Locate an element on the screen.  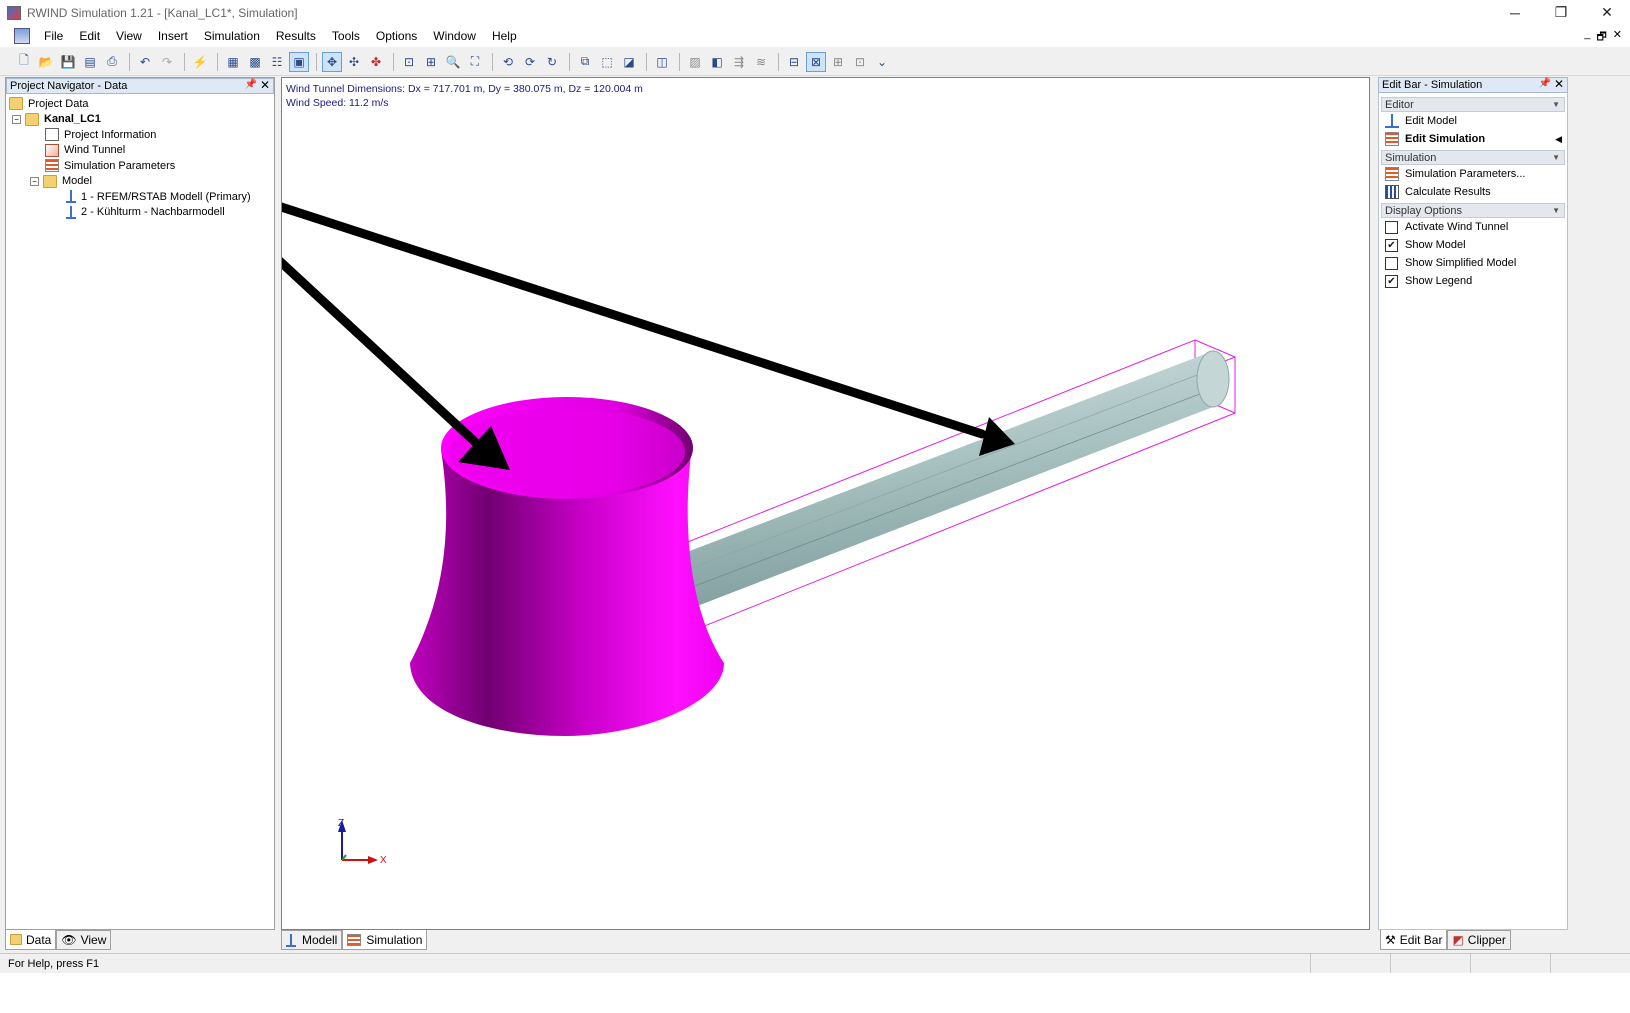
tree-project-information: Project Information is located at coordinates (140, 135).